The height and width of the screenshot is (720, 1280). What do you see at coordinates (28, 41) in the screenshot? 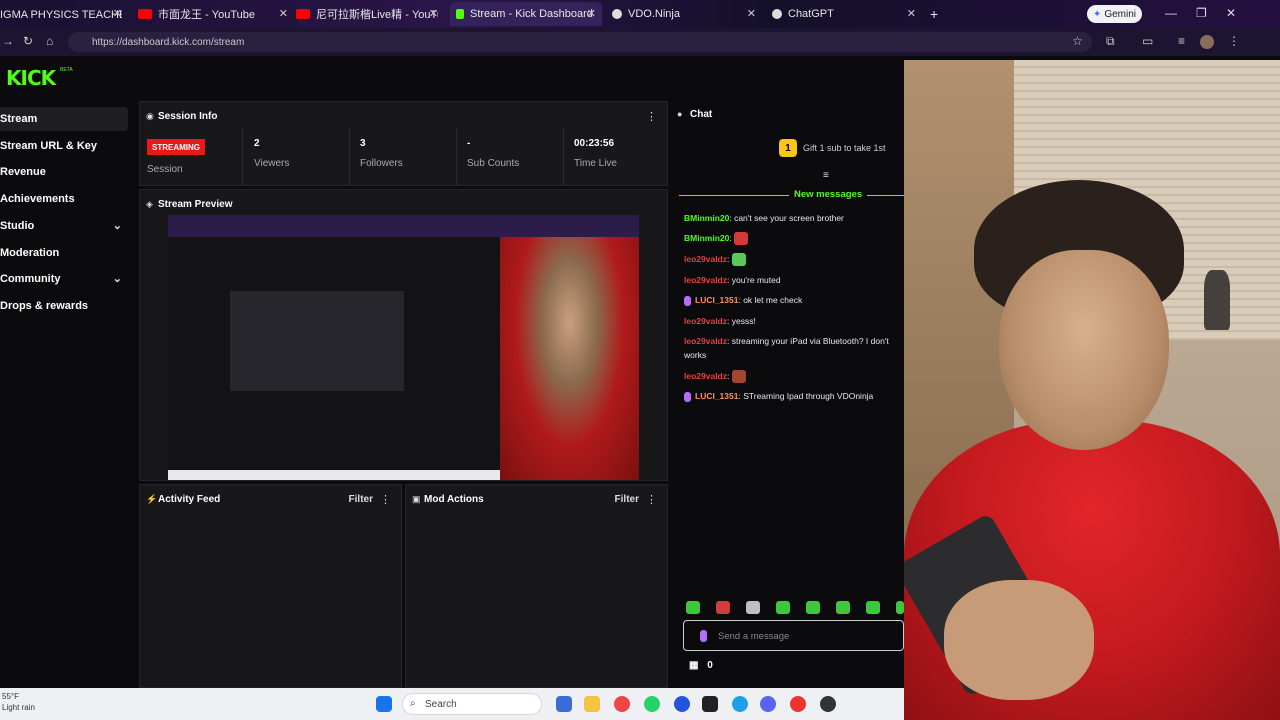
I see `reload-icon: ↻` at bounding box center [28, 41].